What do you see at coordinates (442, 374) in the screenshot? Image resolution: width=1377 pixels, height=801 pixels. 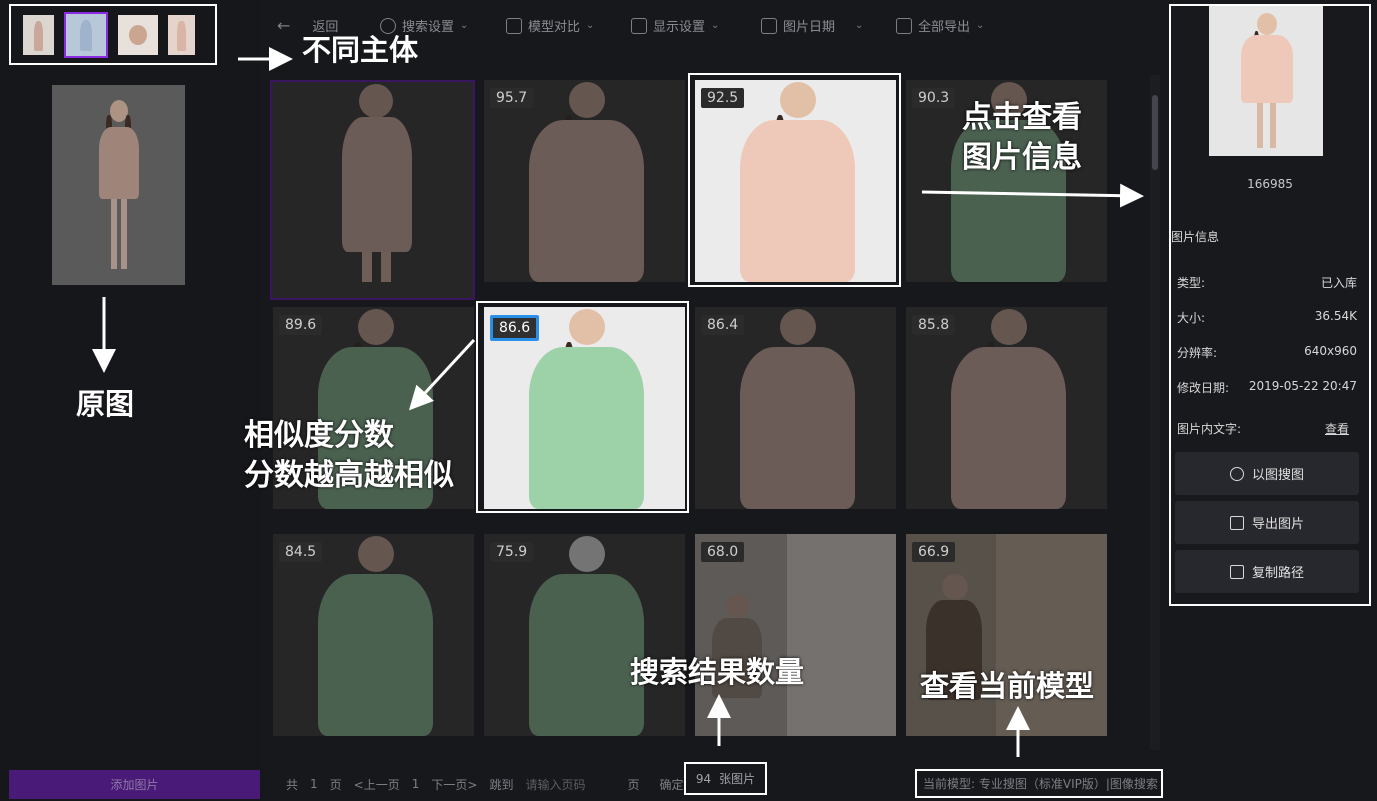 I see `arrow-similarity` at bounding box center [442, 374].